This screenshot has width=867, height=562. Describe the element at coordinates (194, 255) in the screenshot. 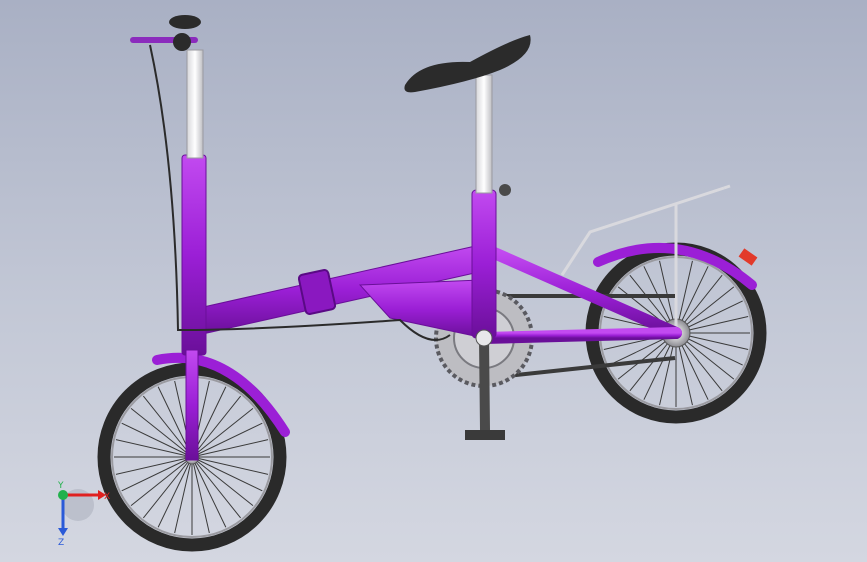

I see `head-tube` at that location.